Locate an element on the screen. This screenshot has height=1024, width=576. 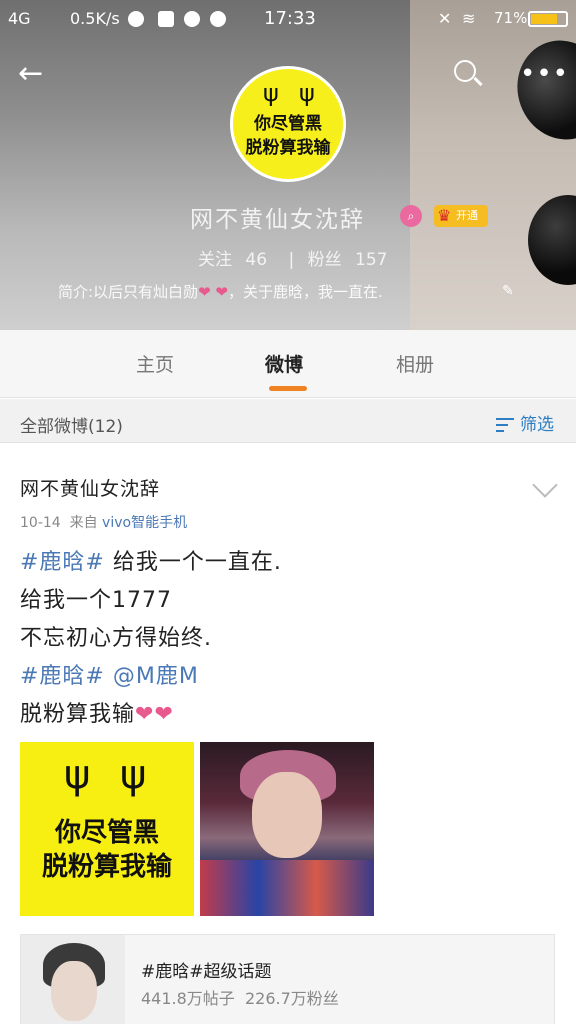
post-author: 网不黄仙女沈辞 is located at coordinates (90, 487).